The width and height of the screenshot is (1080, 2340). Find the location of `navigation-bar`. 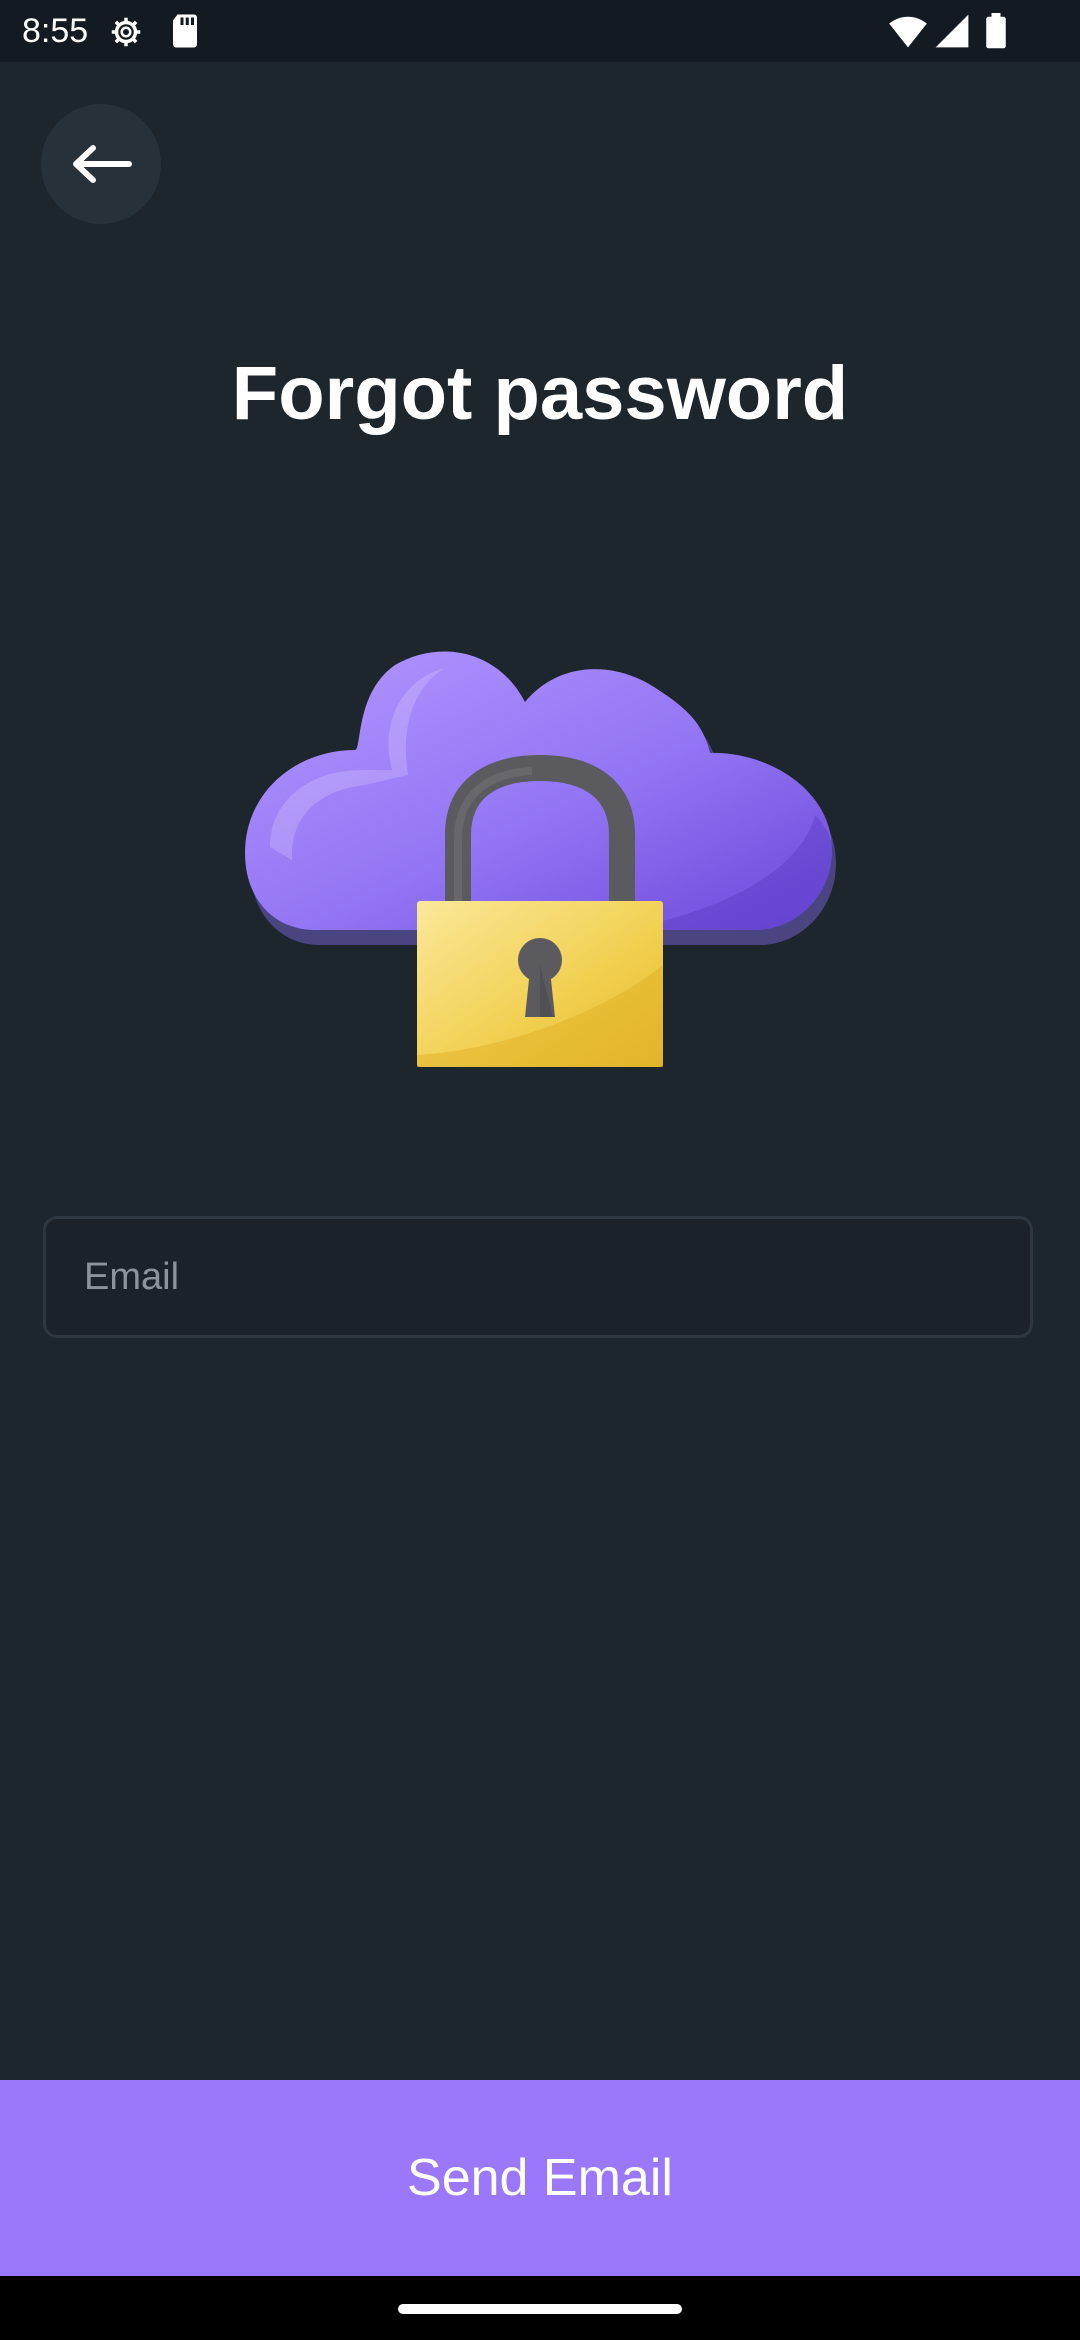

navigation-bar is located at coordinates (540, 2308).